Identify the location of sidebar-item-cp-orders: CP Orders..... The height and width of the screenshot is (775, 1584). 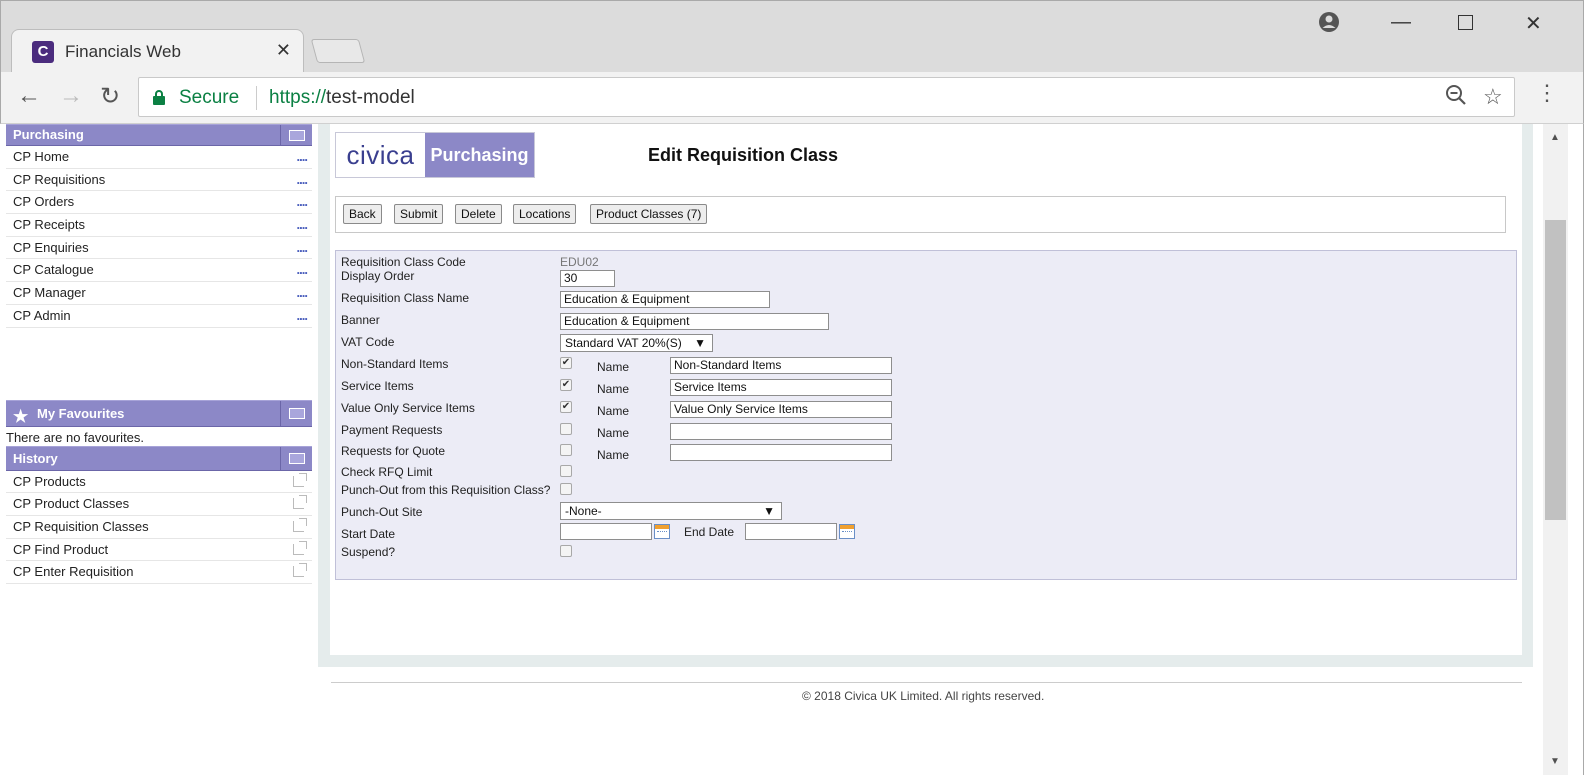
(159, 203).